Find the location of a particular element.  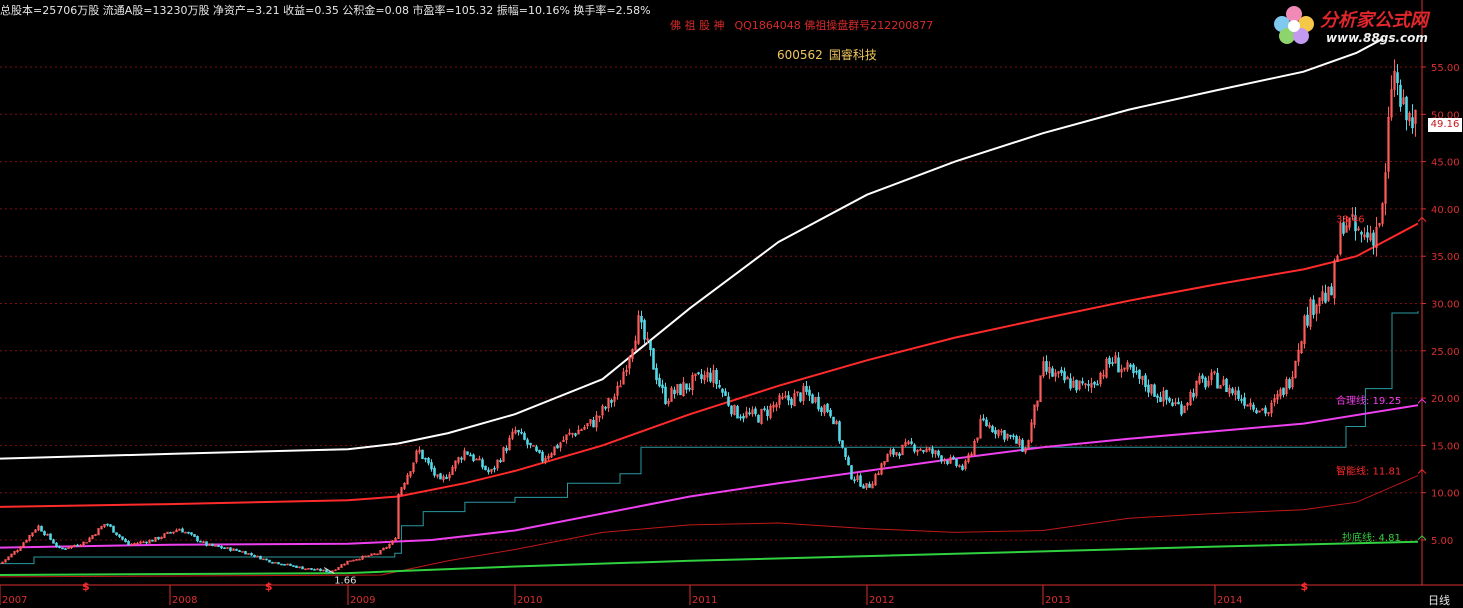

line-label: 抄底线: 4.81 is located at coordinates (1371, 537).